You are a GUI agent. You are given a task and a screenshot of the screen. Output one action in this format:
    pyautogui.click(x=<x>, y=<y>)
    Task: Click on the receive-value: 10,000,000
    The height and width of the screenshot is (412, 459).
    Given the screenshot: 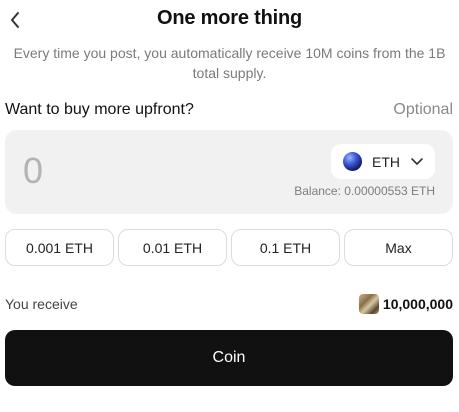 What is the action you would take?
    pyautogui.click(x=417, y=304)
    